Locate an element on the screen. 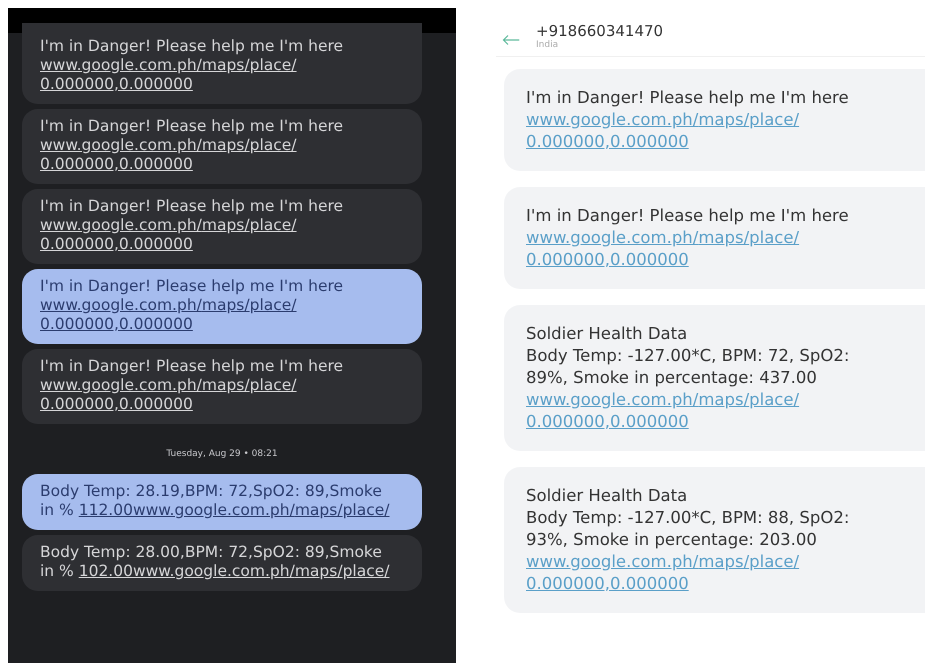 This screenshot has height=663, width=925. back-arrow-icon is located at coordinates (511, 40).